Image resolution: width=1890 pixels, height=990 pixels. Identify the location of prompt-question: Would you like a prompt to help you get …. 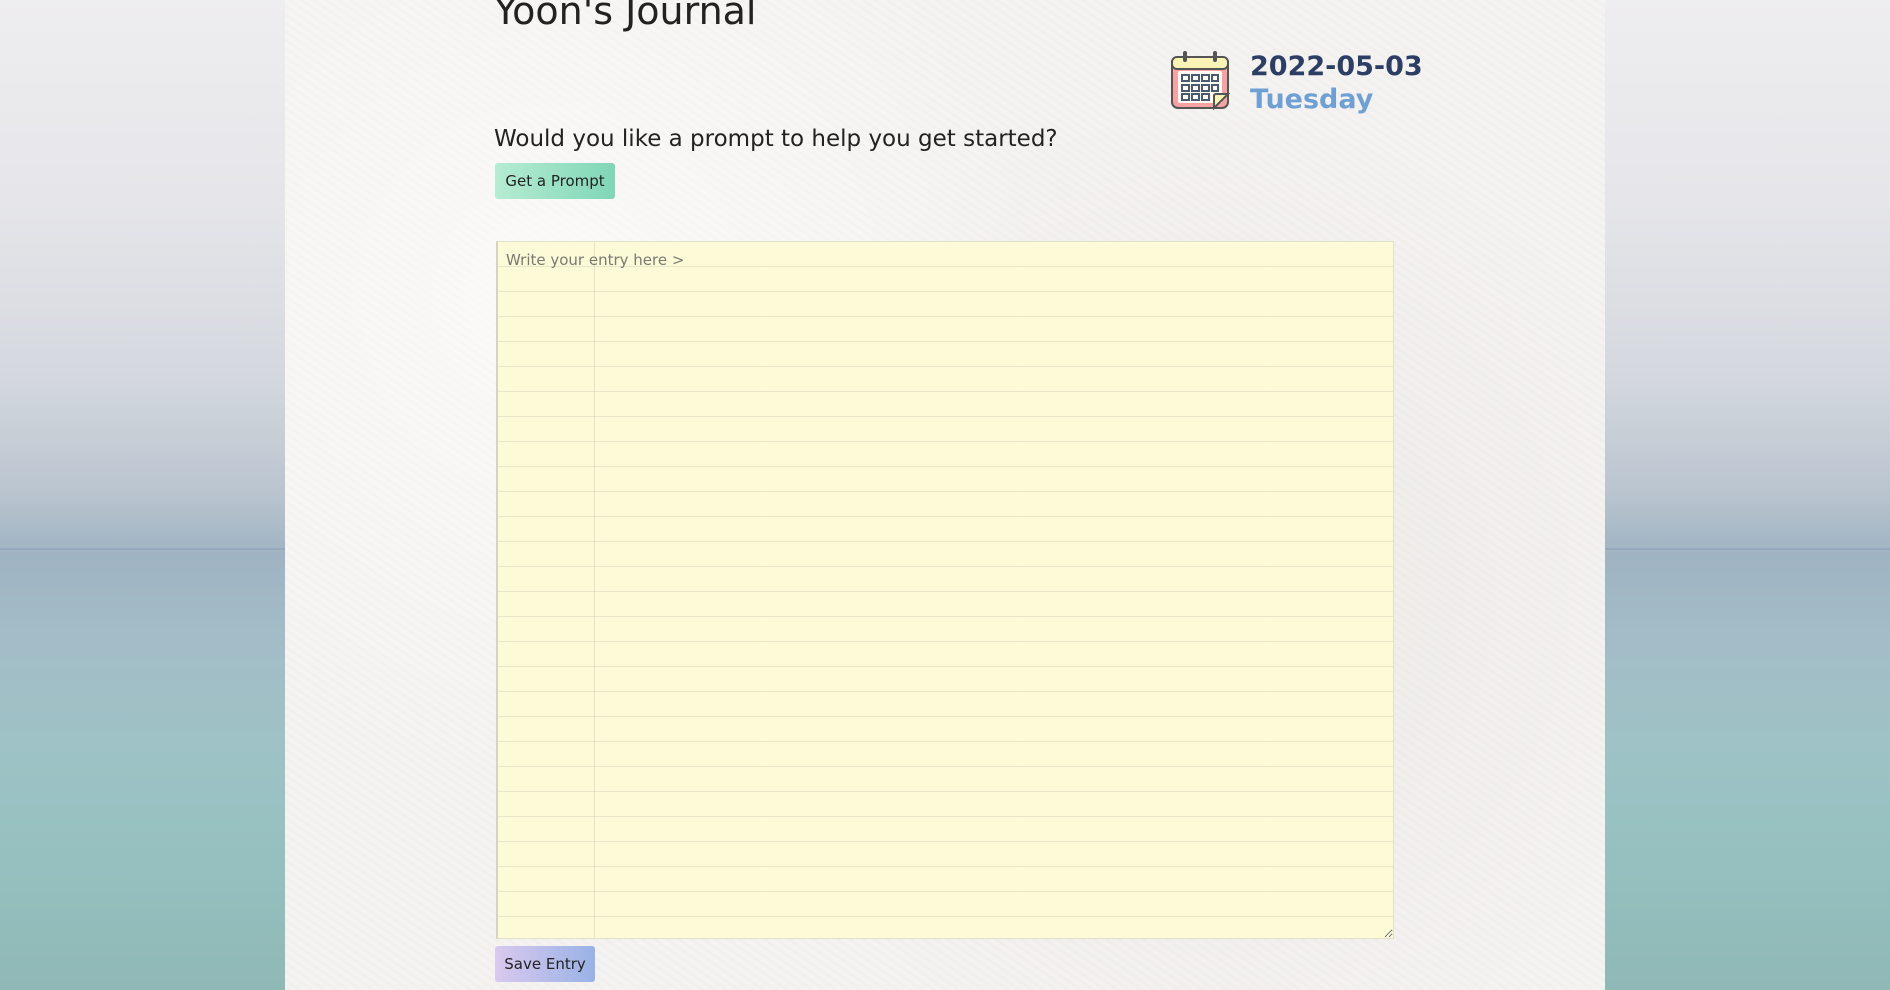
(776, 139).